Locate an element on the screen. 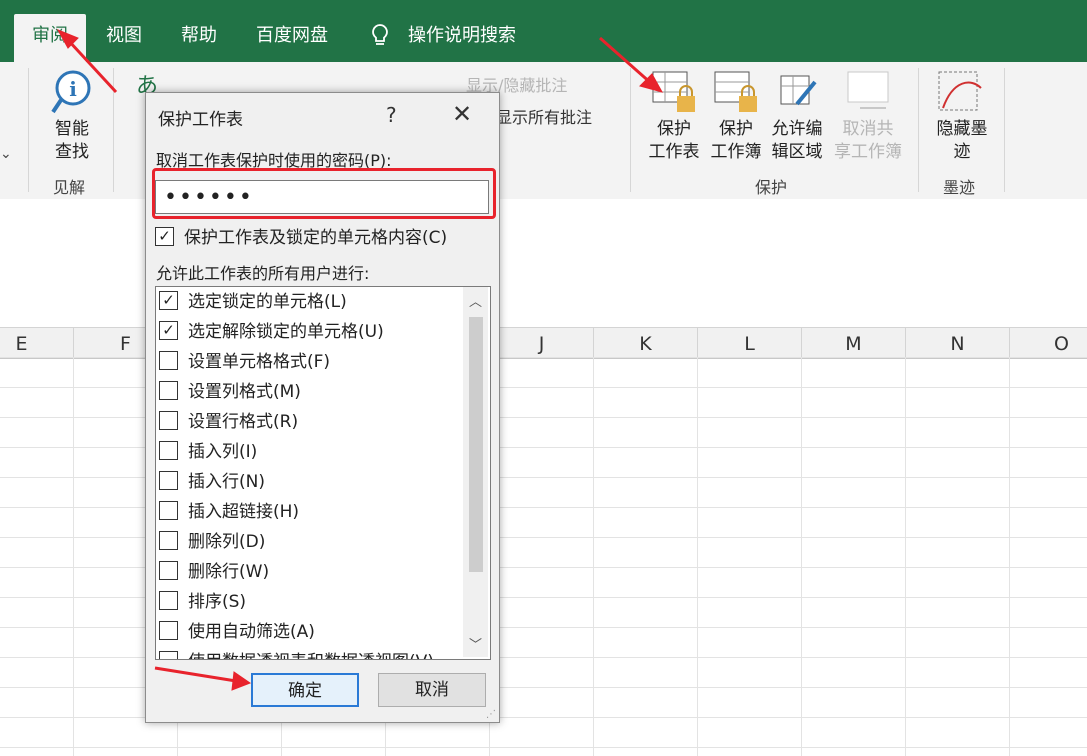 This screenshot has width=1087, height=756. arrow-to-ok-button is located at coordinates (195, 674).